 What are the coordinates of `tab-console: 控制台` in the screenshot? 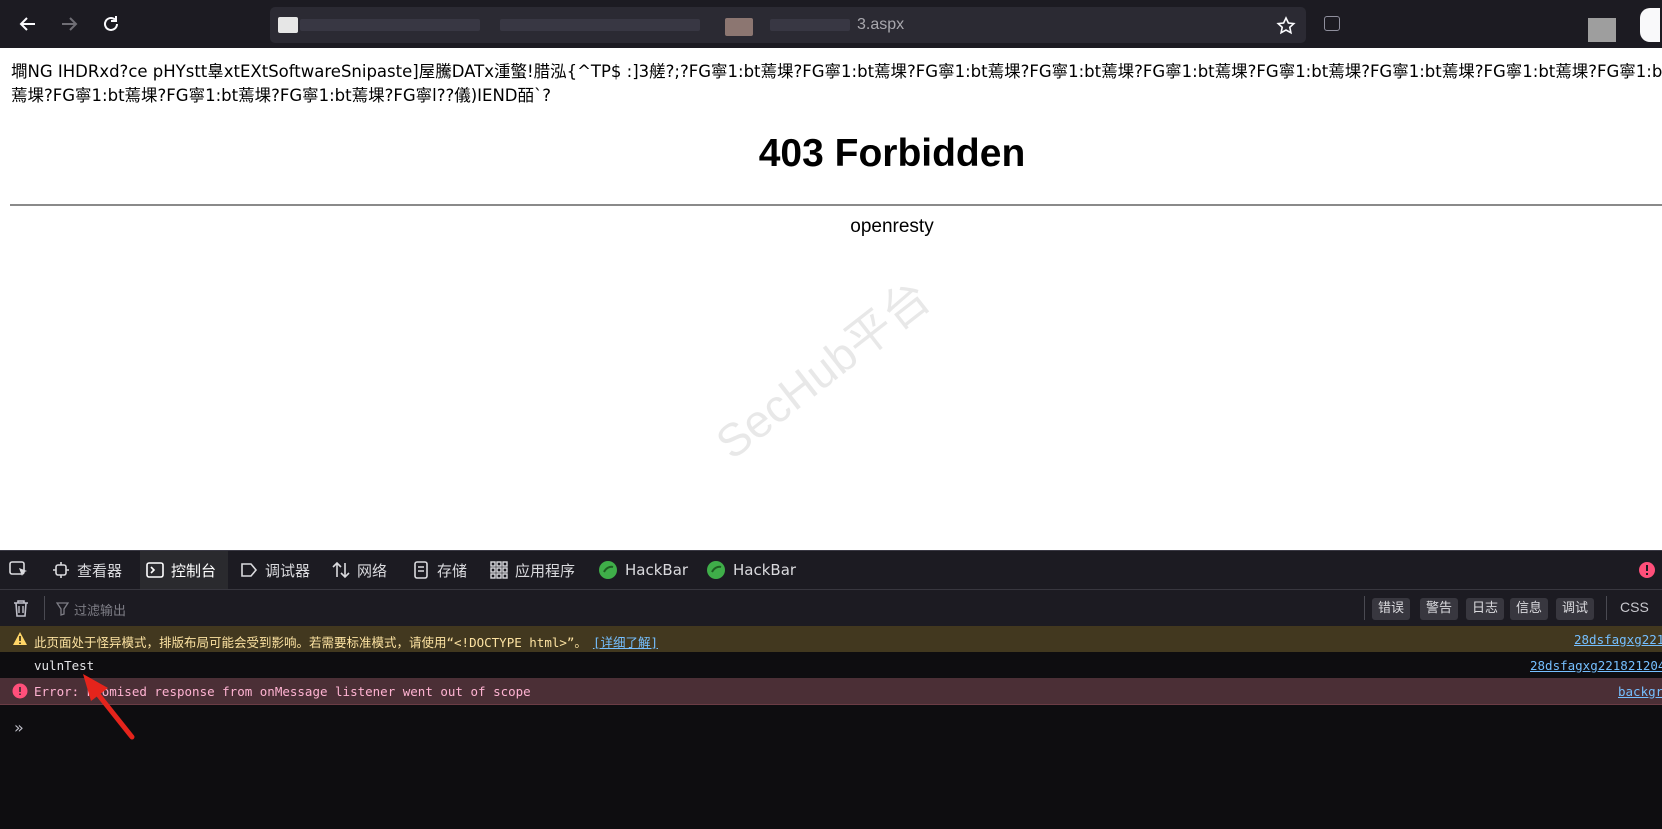 It's located at (184, 570).